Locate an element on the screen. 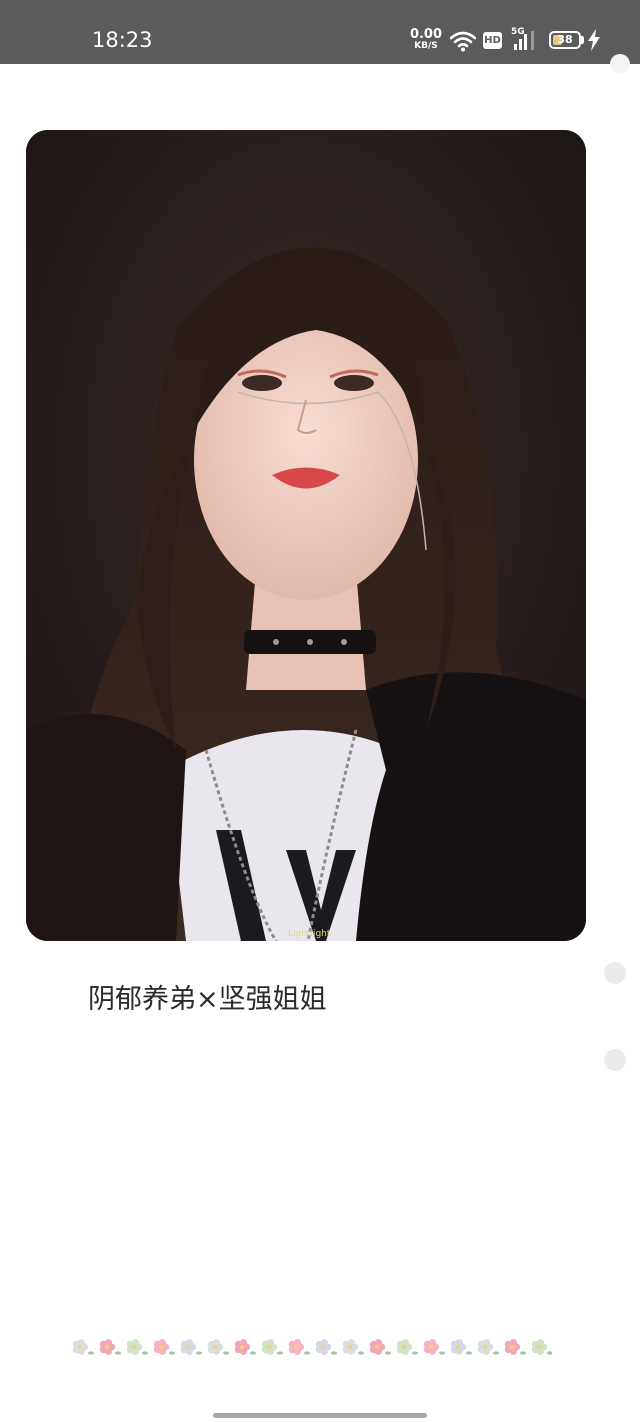 Image resolution: width=640 pixels, height=1422 pixels. lightning-bolt-icon is located at coordinates (594, 40).